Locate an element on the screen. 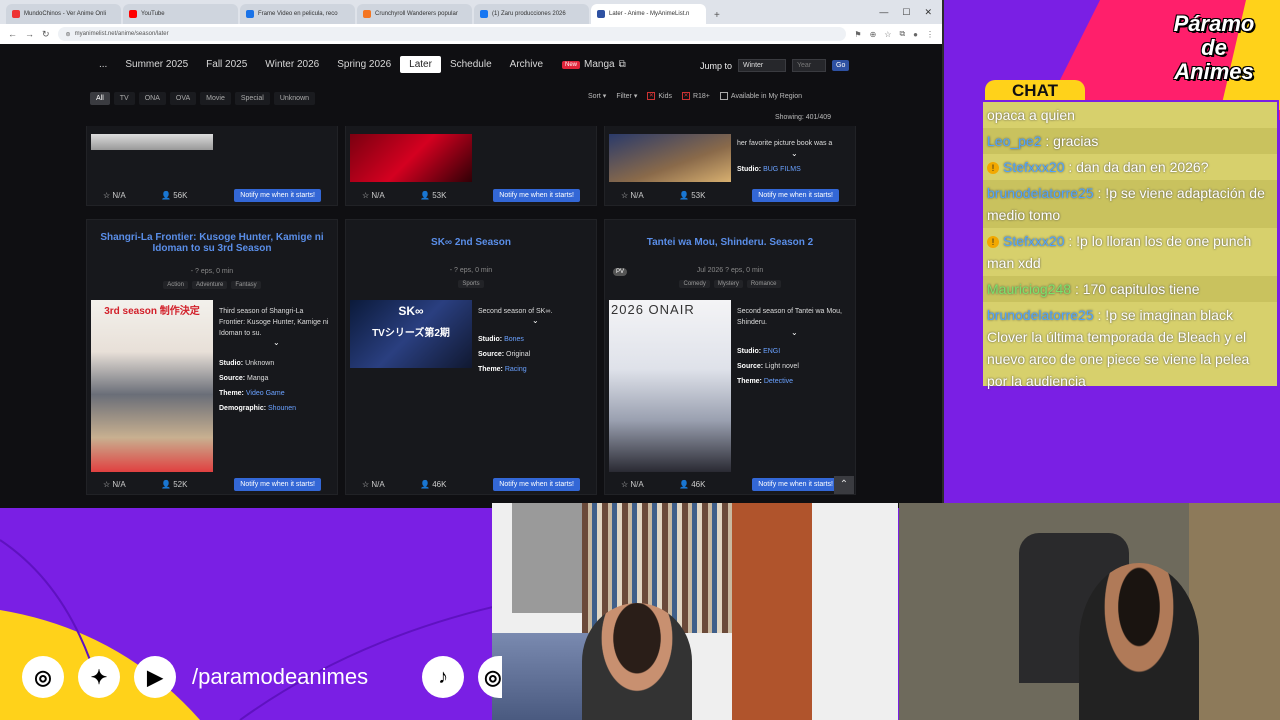 This screenshot has height=720, width=1280. close-icon: ✕ is located at coordinates (928, 12).